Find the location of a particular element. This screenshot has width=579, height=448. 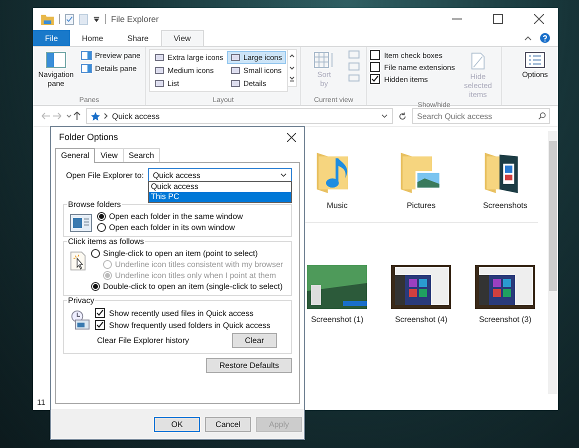

dialog-button: OK is located at coordinates (177, 424).